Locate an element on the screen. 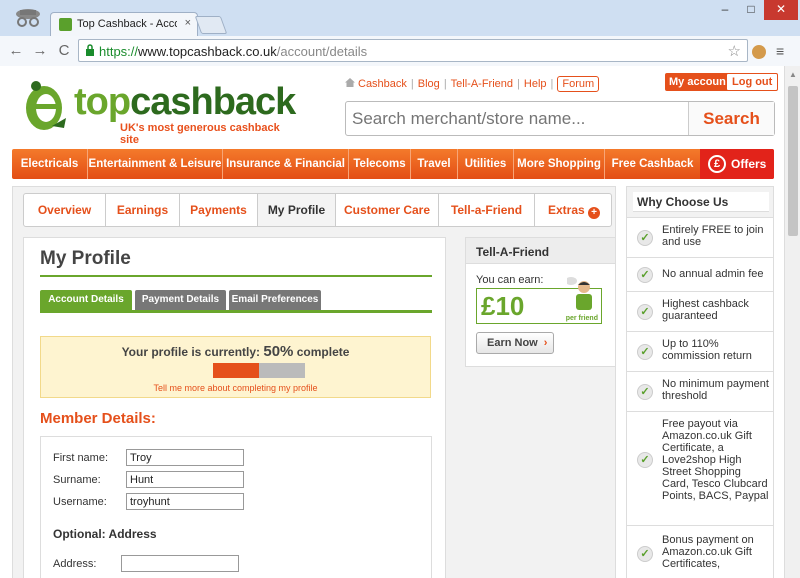 The image size is (800, 578). earn-now-button: Earn Now › is located at coordinates (515, 343).